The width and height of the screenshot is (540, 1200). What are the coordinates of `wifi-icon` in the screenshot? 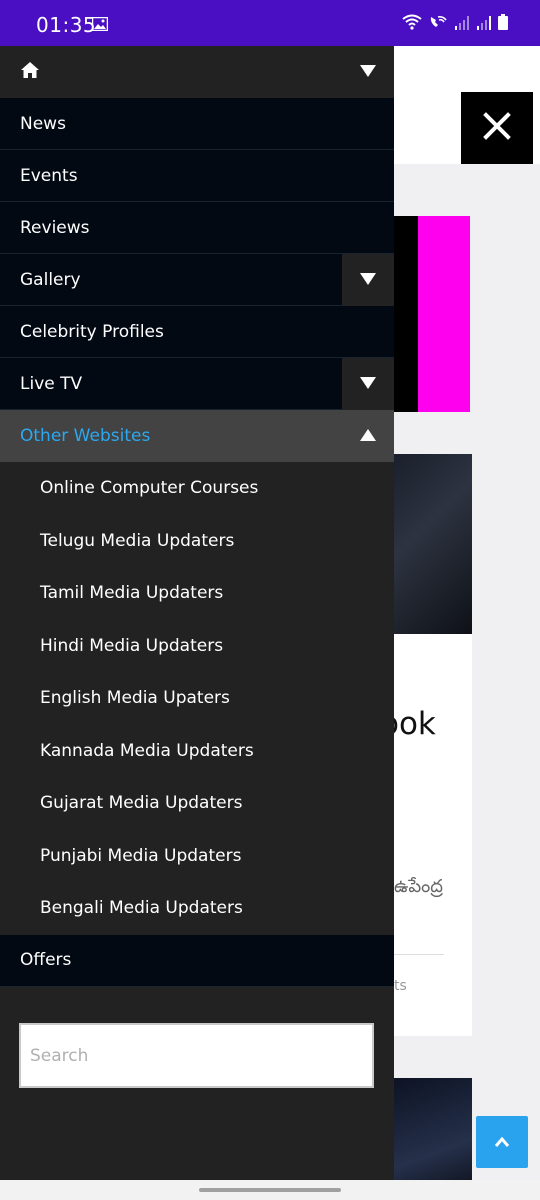 It's located at (412, 24).